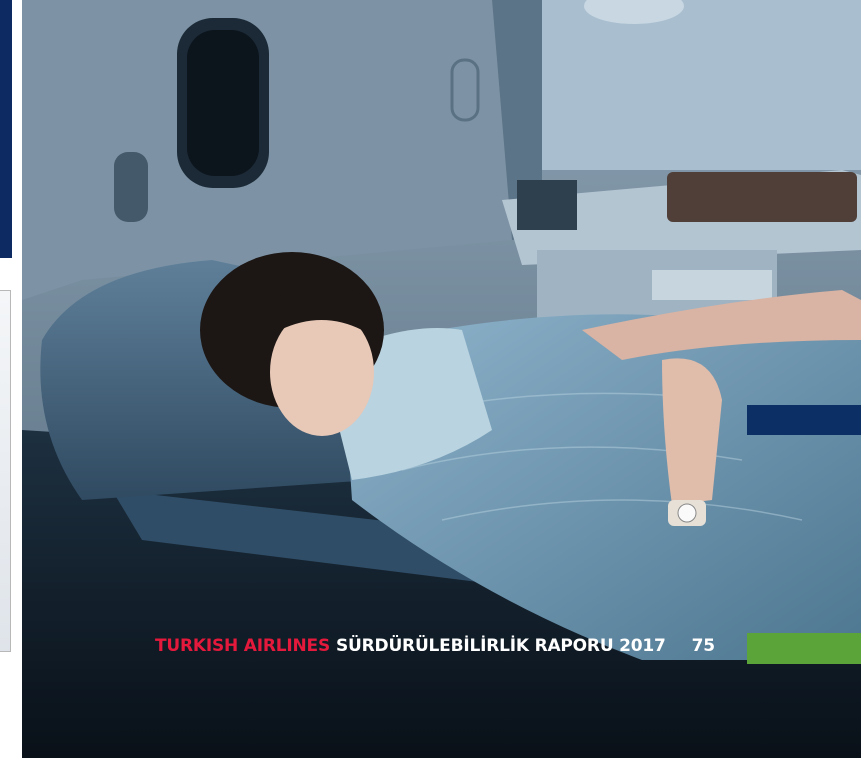 This screenshot has height=758, width=861. I want to click on brand-name: TURKISH AIRLINES, so click(242, 646).